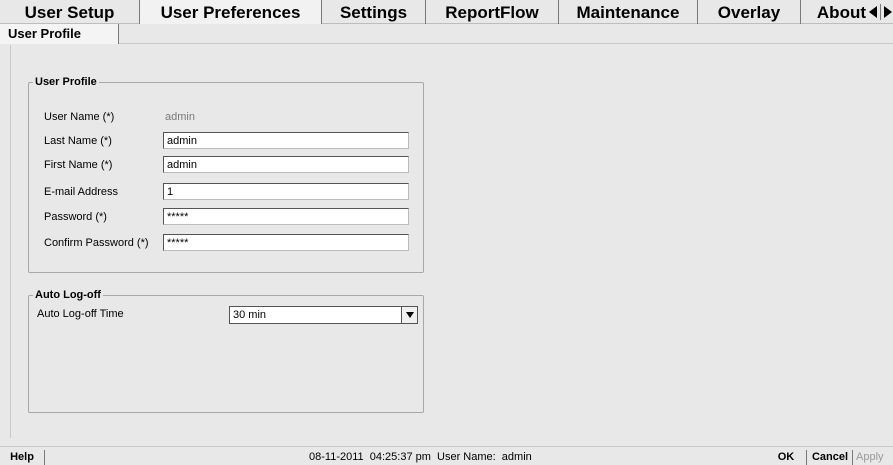 This screenshot has height=465, width=893. I want to click on tab-scroll-divider, so click(880, 12).